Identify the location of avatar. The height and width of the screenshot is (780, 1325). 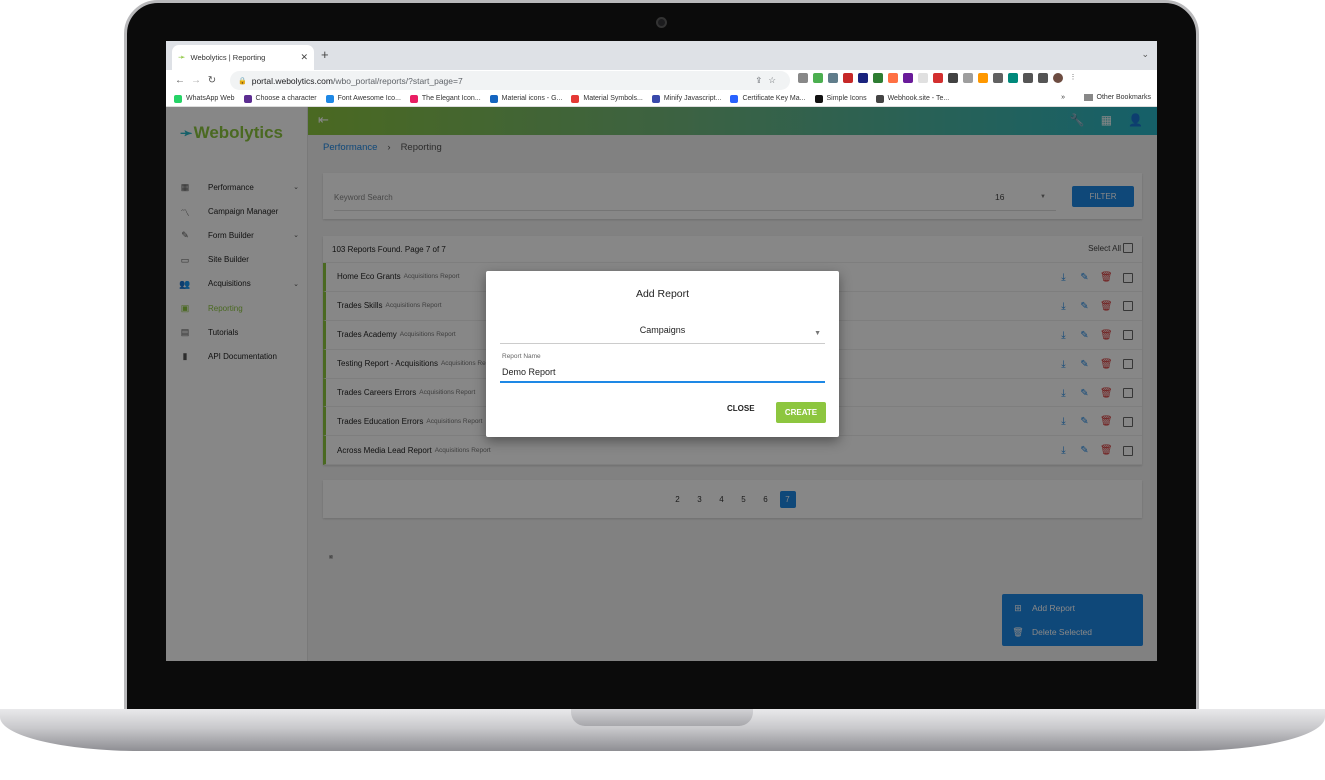
(1058, 78).